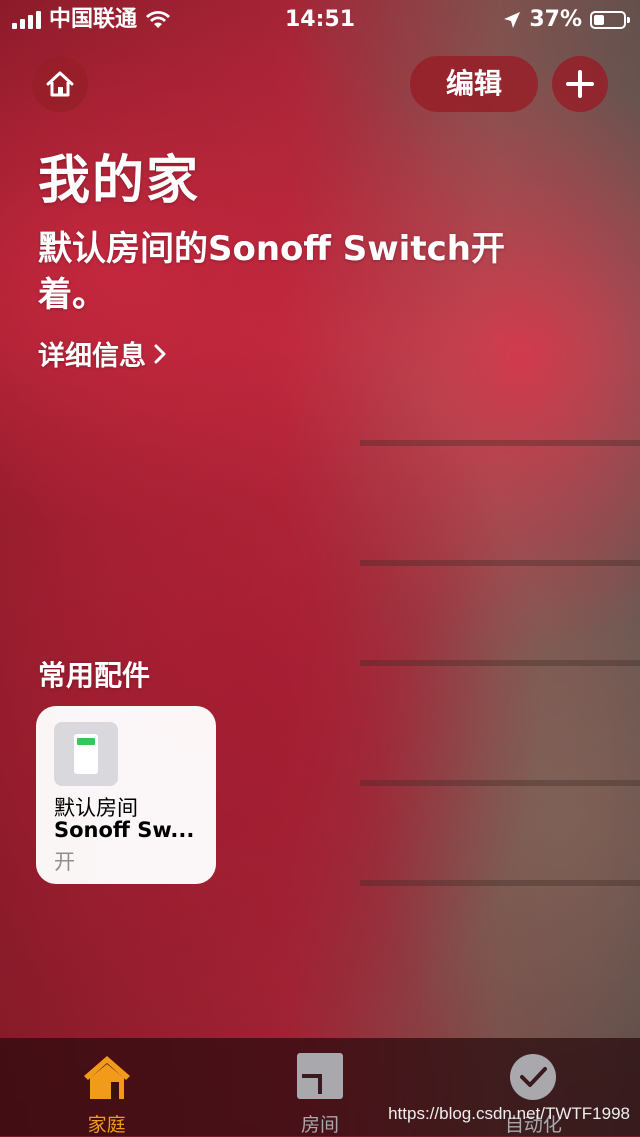 This screenshot has height=1137, width=640. Describe the element at coordinates (319, 1076) in the screenshot. I see `rooms-icon` at that location.